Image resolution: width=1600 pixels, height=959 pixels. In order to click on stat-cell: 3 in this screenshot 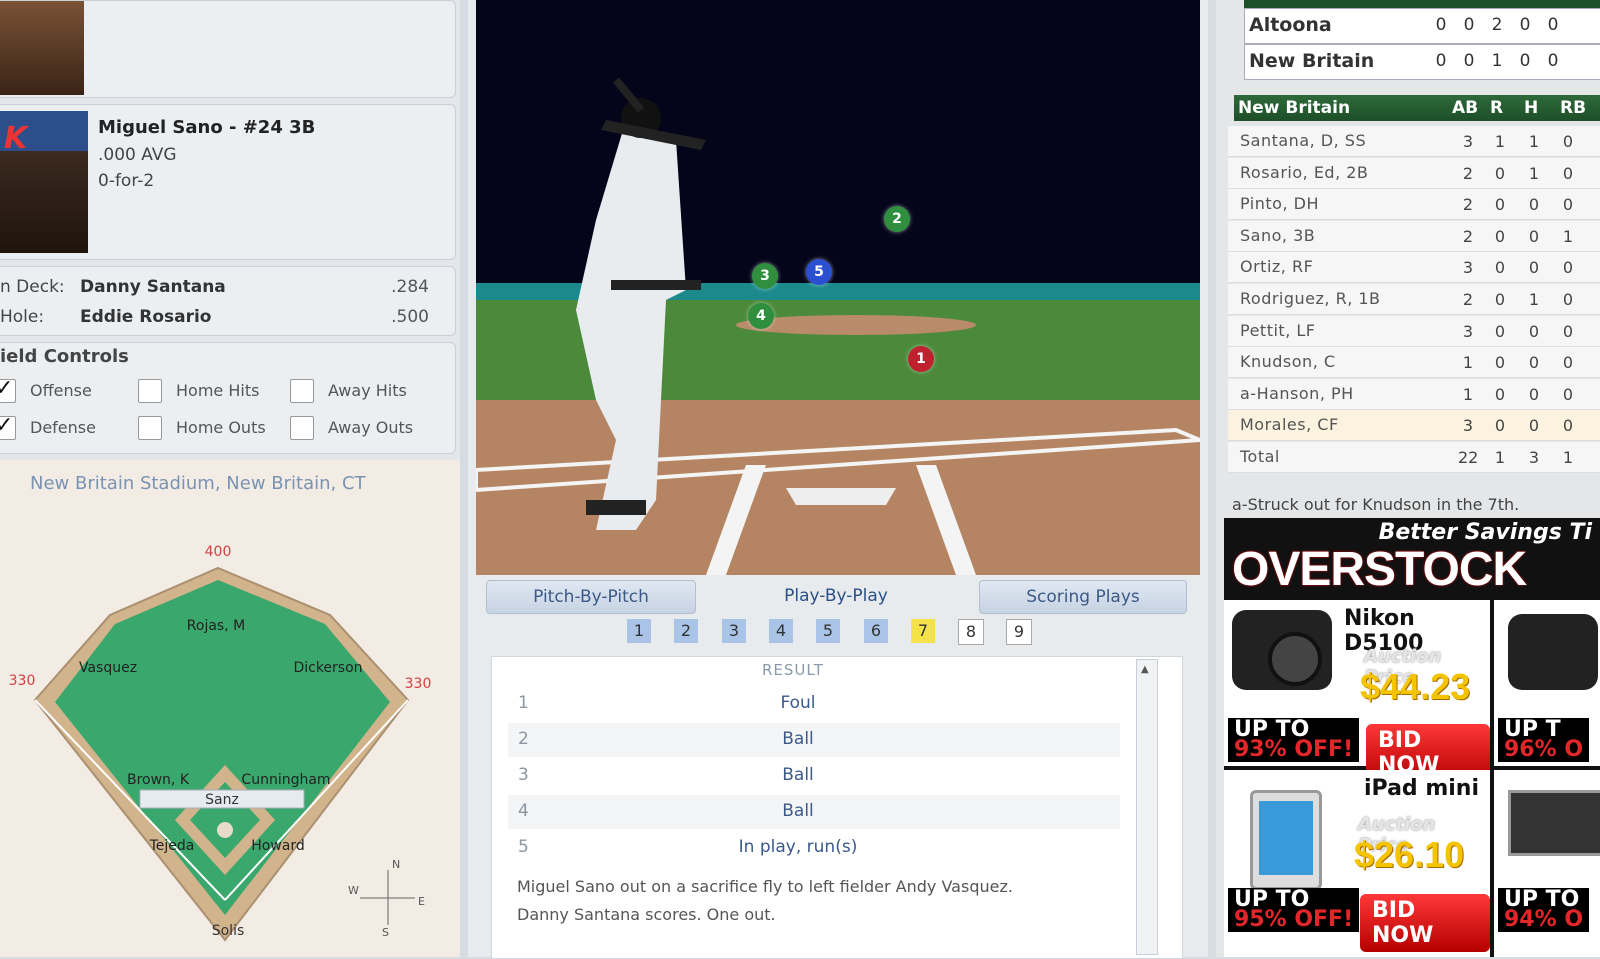, I will do `click(1468, 426)`.